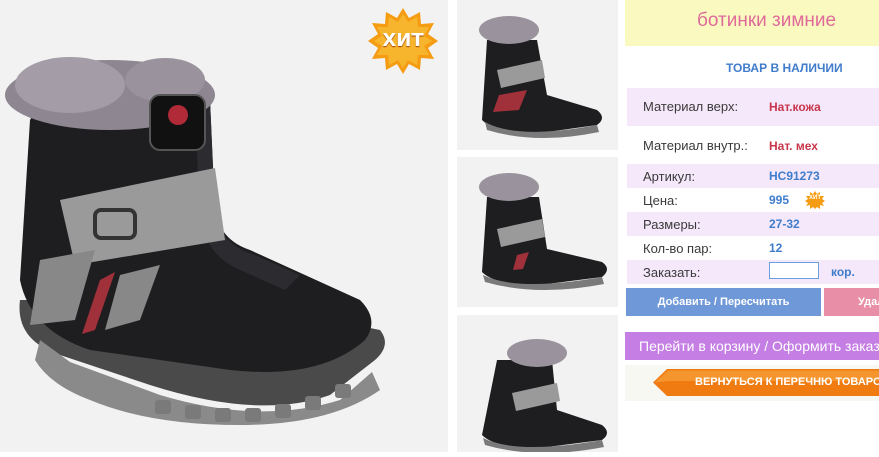  What do you see at coordinates (794, 176) in the screenshot?
I see `spec-value: HC91273` at bounding box center [794, 176].